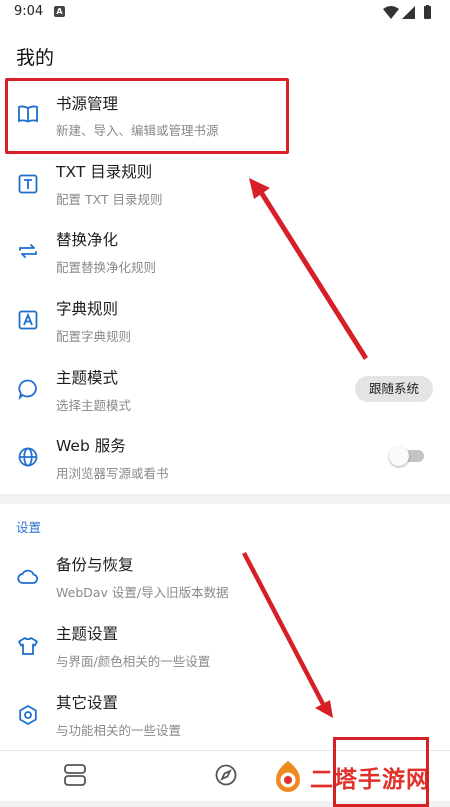 Image resolution: width=450 pixels, height=807 pixels. What do you see at coordinates (28, 457) in the screenshot?
I see `globe-icon` at bounding box center [28, 457].